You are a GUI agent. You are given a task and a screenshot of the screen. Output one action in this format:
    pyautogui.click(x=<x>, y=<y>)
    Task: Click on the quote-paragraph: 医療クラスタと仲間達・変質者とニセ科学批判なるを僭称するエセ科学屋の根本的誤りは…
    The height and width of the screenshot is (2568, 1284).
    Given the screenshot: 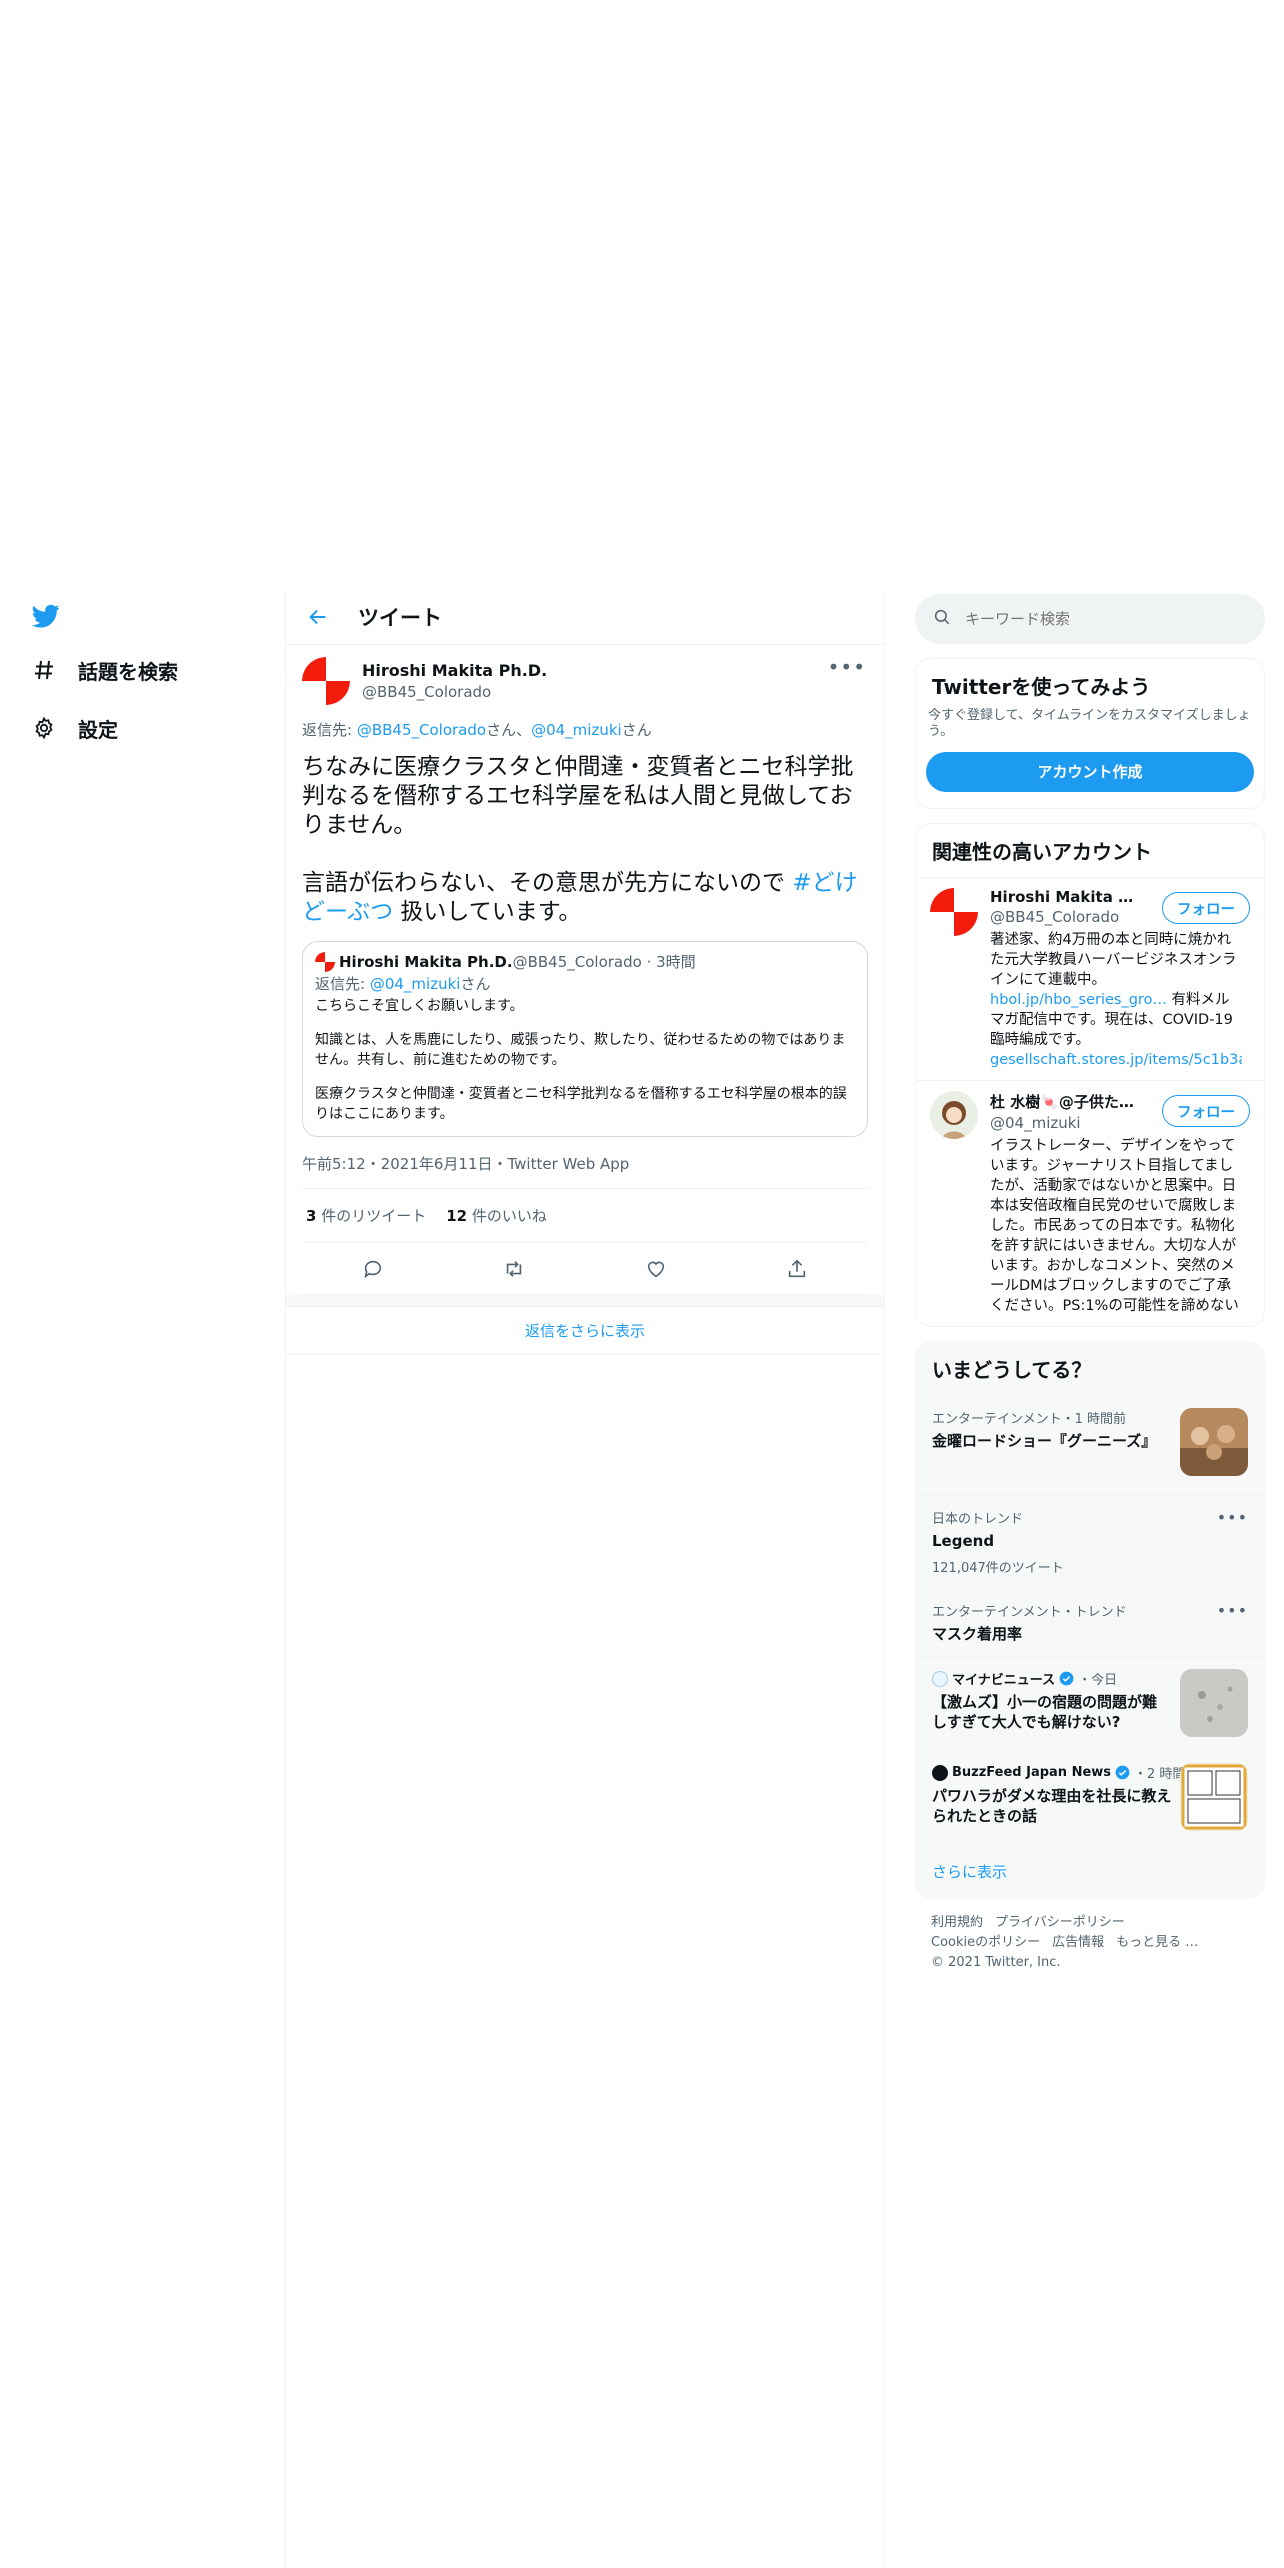 What is the action you would take?
    pyautogui.click(x=581, y=1104)
    